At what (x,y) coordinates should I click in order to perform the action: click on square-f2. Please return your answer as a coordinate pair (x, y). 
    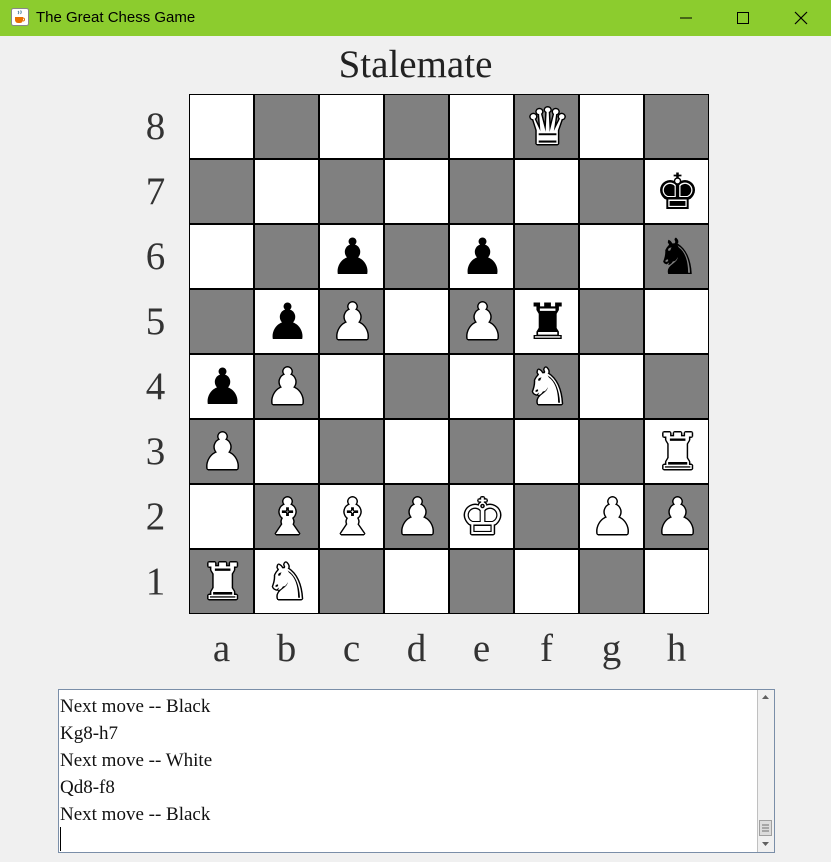
    Looking at the image, I should click on (546, 516).